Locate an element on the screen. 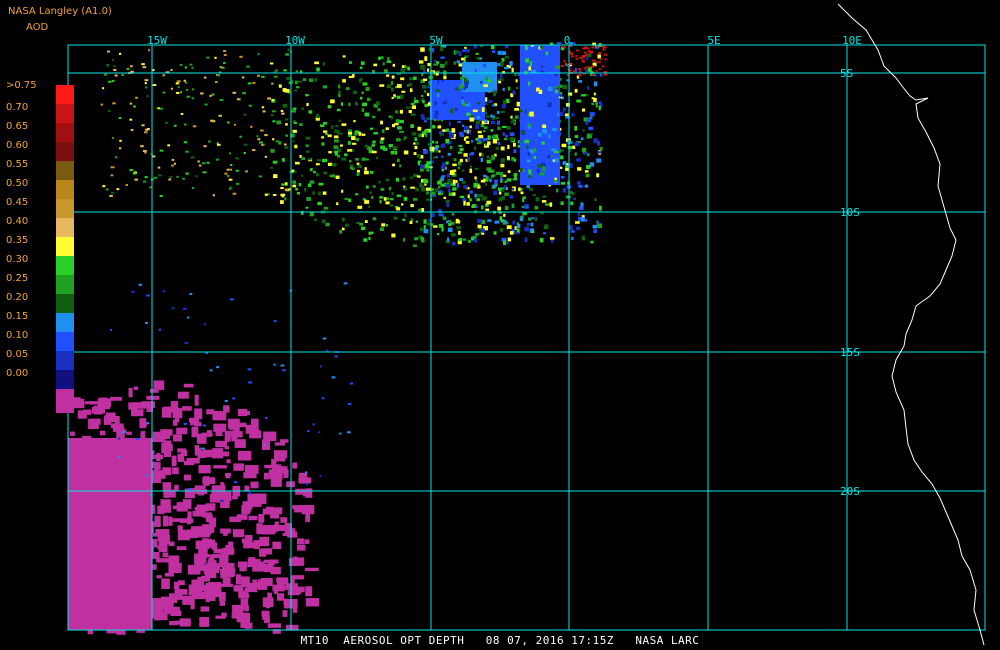 The width and height of the screenshot is (1000, 650). legend-label: 0.35 is located at coordinates (17, 240).